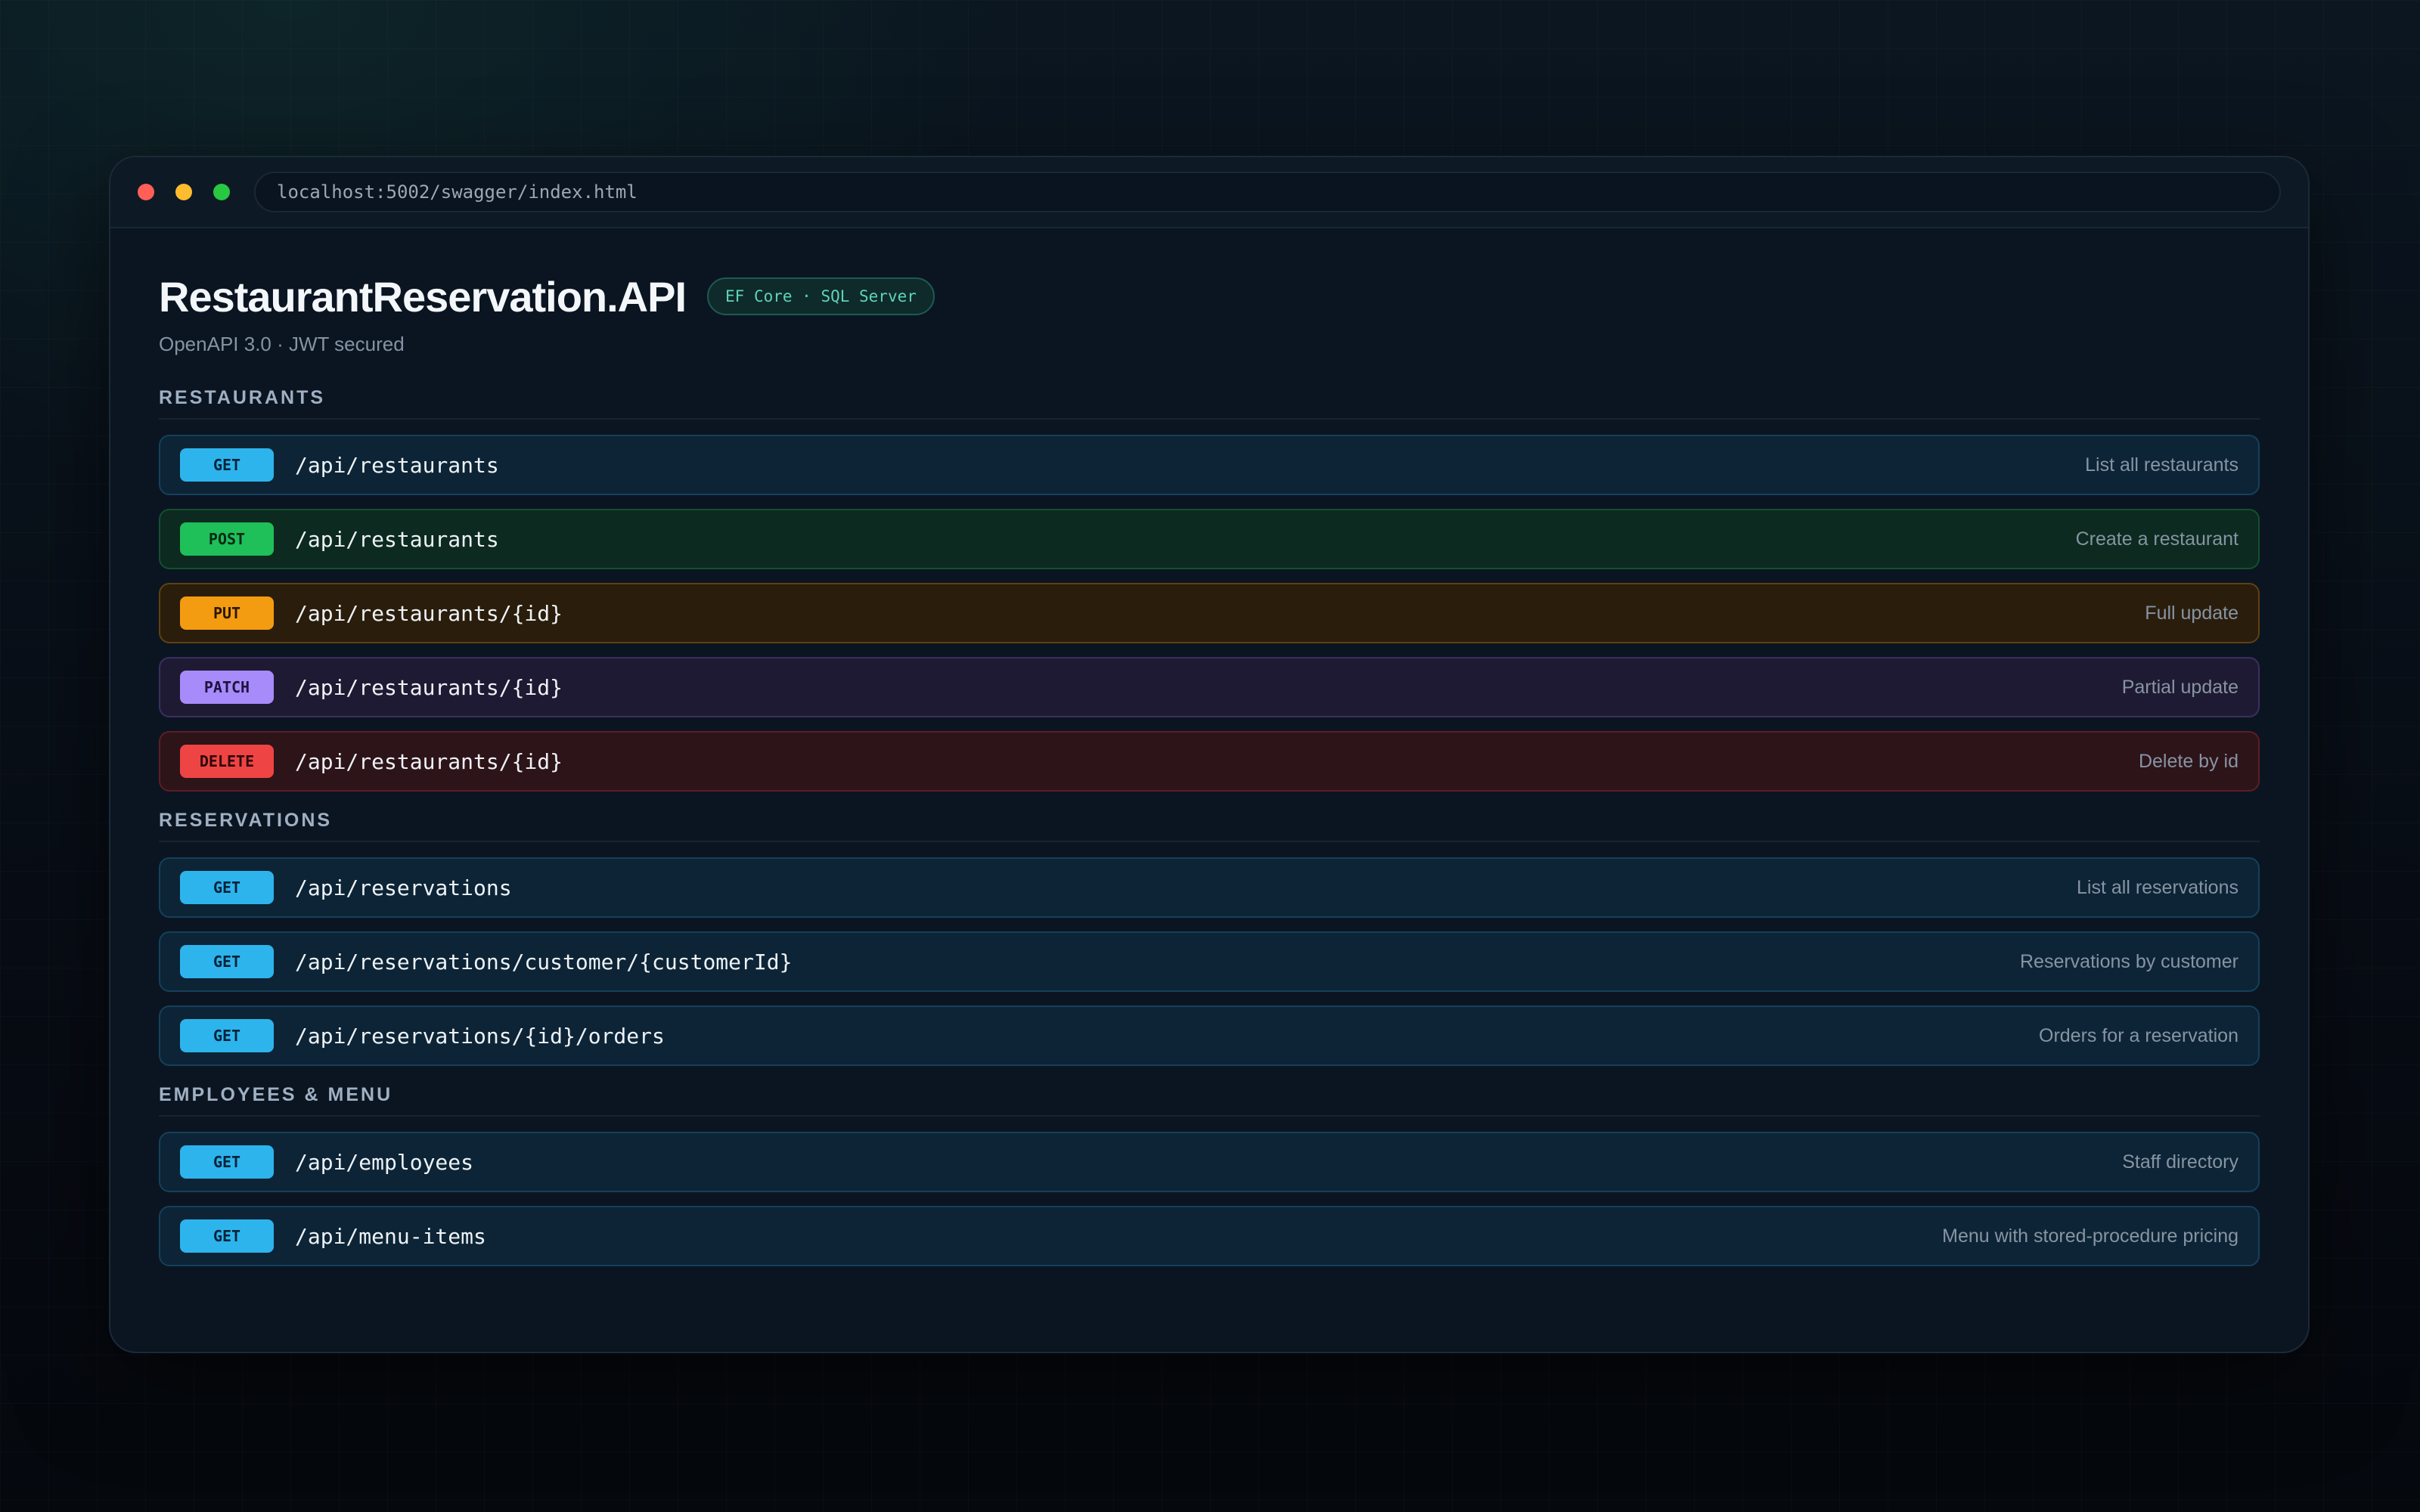 The image size is (2420, 1512). I want to click on database-badge: EF Core · SQL Server, so click(821, 296).